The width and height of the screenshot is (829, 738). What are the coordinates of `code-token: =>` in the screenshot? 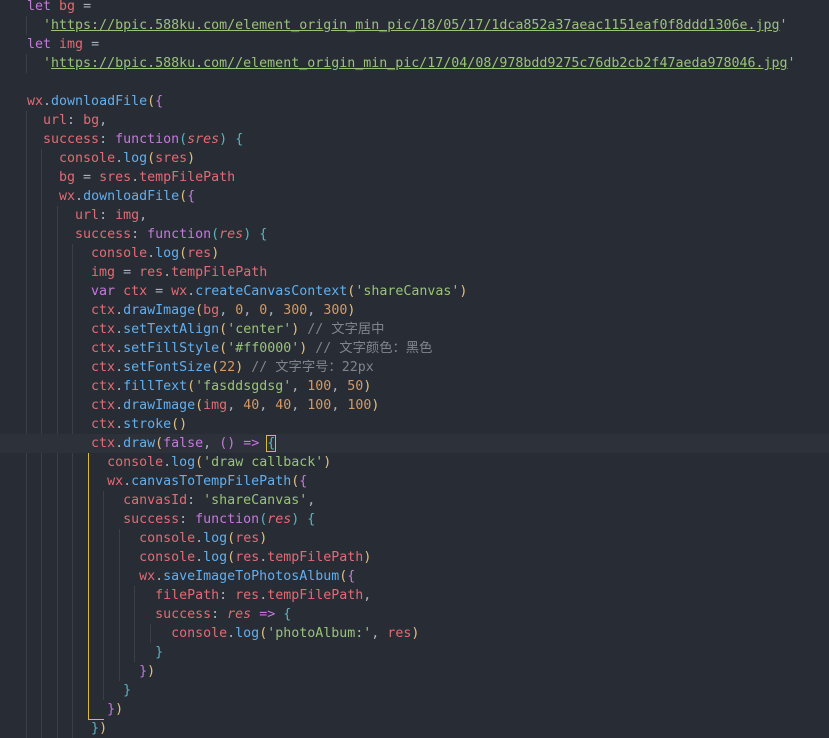 It's located at (267, 614).